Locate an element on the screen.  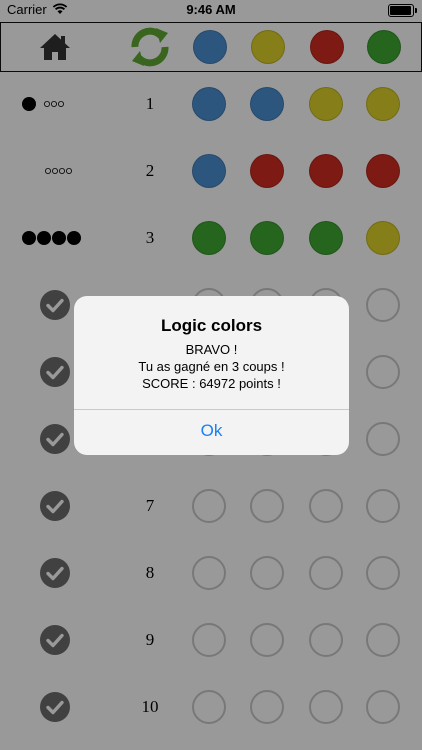
alert-title: Logic colors is located at coordinates (211, 325).